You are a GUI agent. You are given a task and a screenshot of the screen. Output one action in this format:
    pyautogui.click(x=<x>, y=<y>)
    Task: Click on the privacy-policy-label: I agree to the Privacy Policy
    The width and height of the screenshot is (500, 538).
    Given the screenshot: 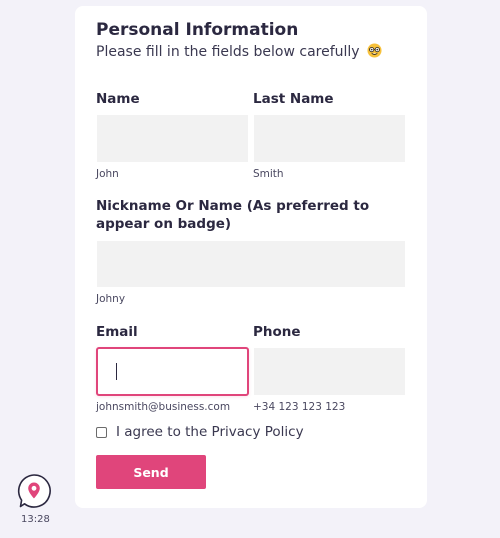 What is the action you would take?
    pyautogui.click(x=210, y=432)
    